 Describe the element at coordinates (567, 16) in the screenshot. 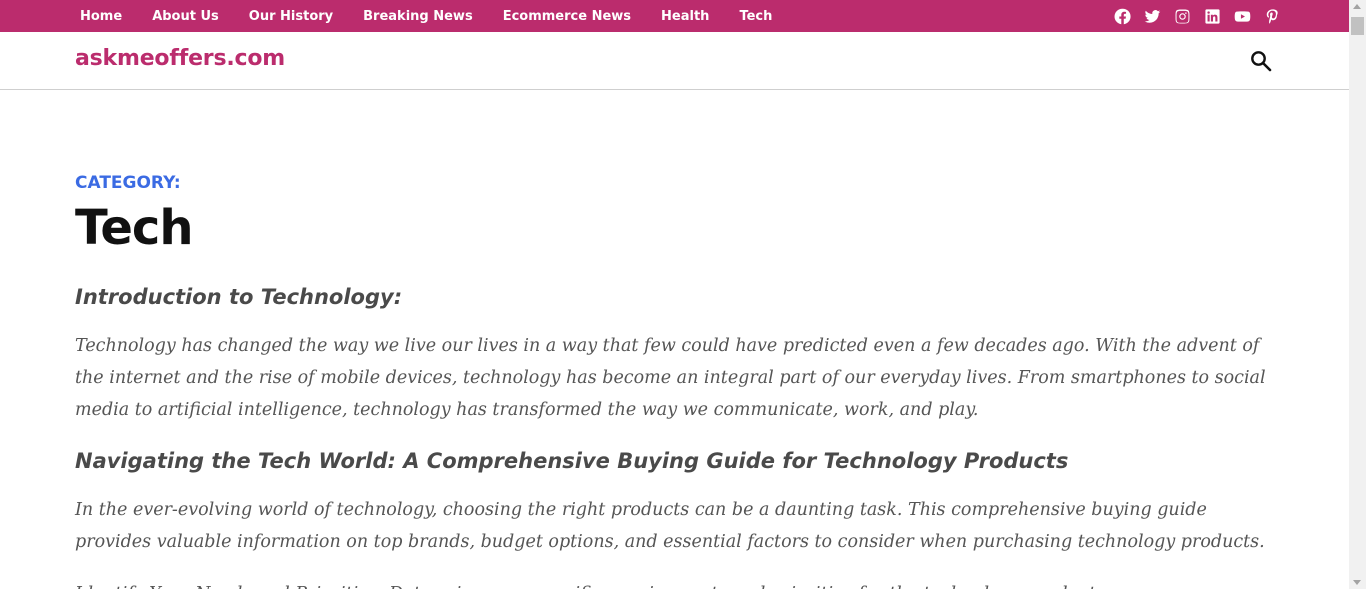

I see `nav-ecommerce-news: Ecommerce News` at that location.